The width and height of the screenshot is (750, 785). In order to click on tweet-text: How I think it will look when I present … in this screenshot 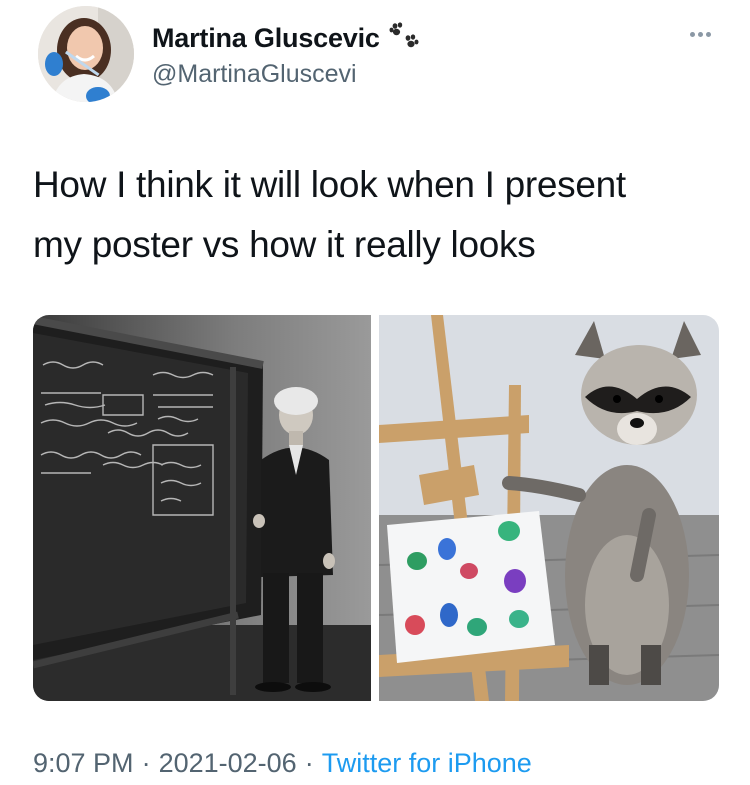, I will do `click(378, 215)`.